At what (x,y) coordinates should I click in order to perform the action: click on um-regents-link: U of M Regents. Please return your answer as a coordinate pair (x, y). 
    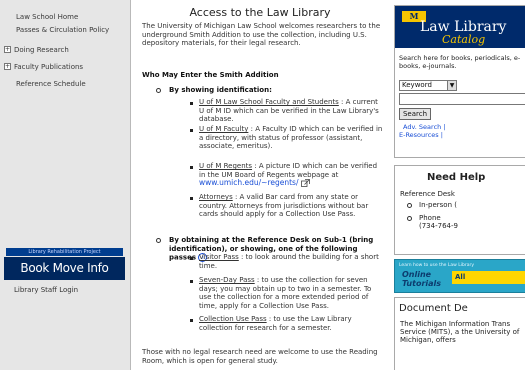
    Looking at the image, I should click on (225, 166).